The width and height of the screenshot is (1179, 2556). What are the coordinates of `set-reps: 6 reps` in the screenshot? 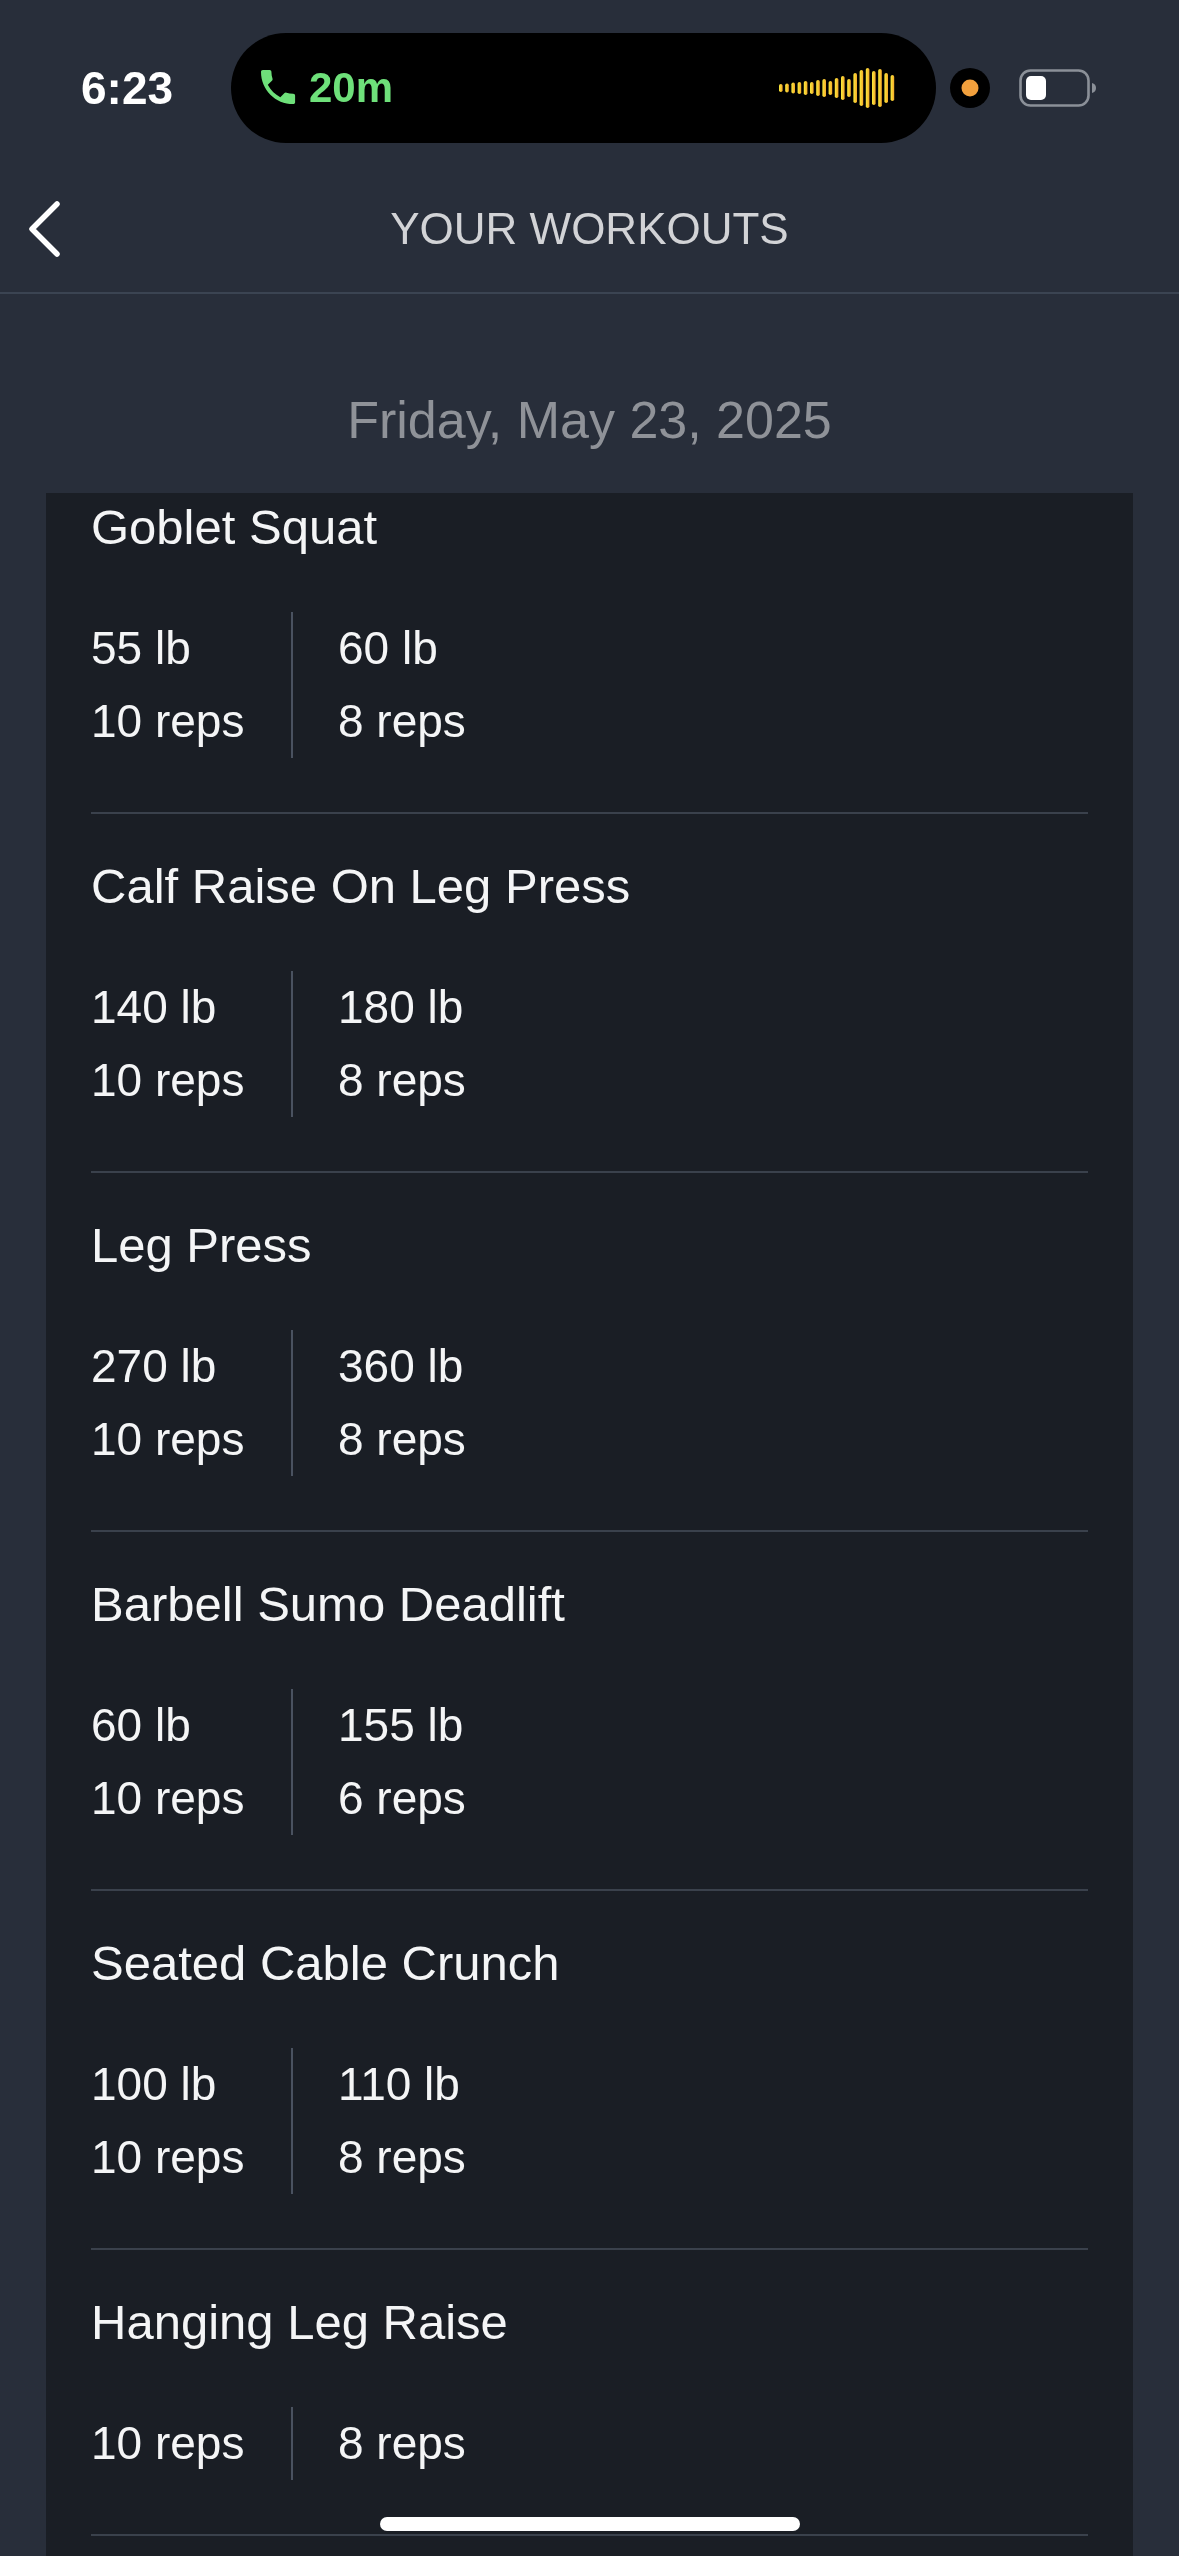 It's located at (402, 1798).